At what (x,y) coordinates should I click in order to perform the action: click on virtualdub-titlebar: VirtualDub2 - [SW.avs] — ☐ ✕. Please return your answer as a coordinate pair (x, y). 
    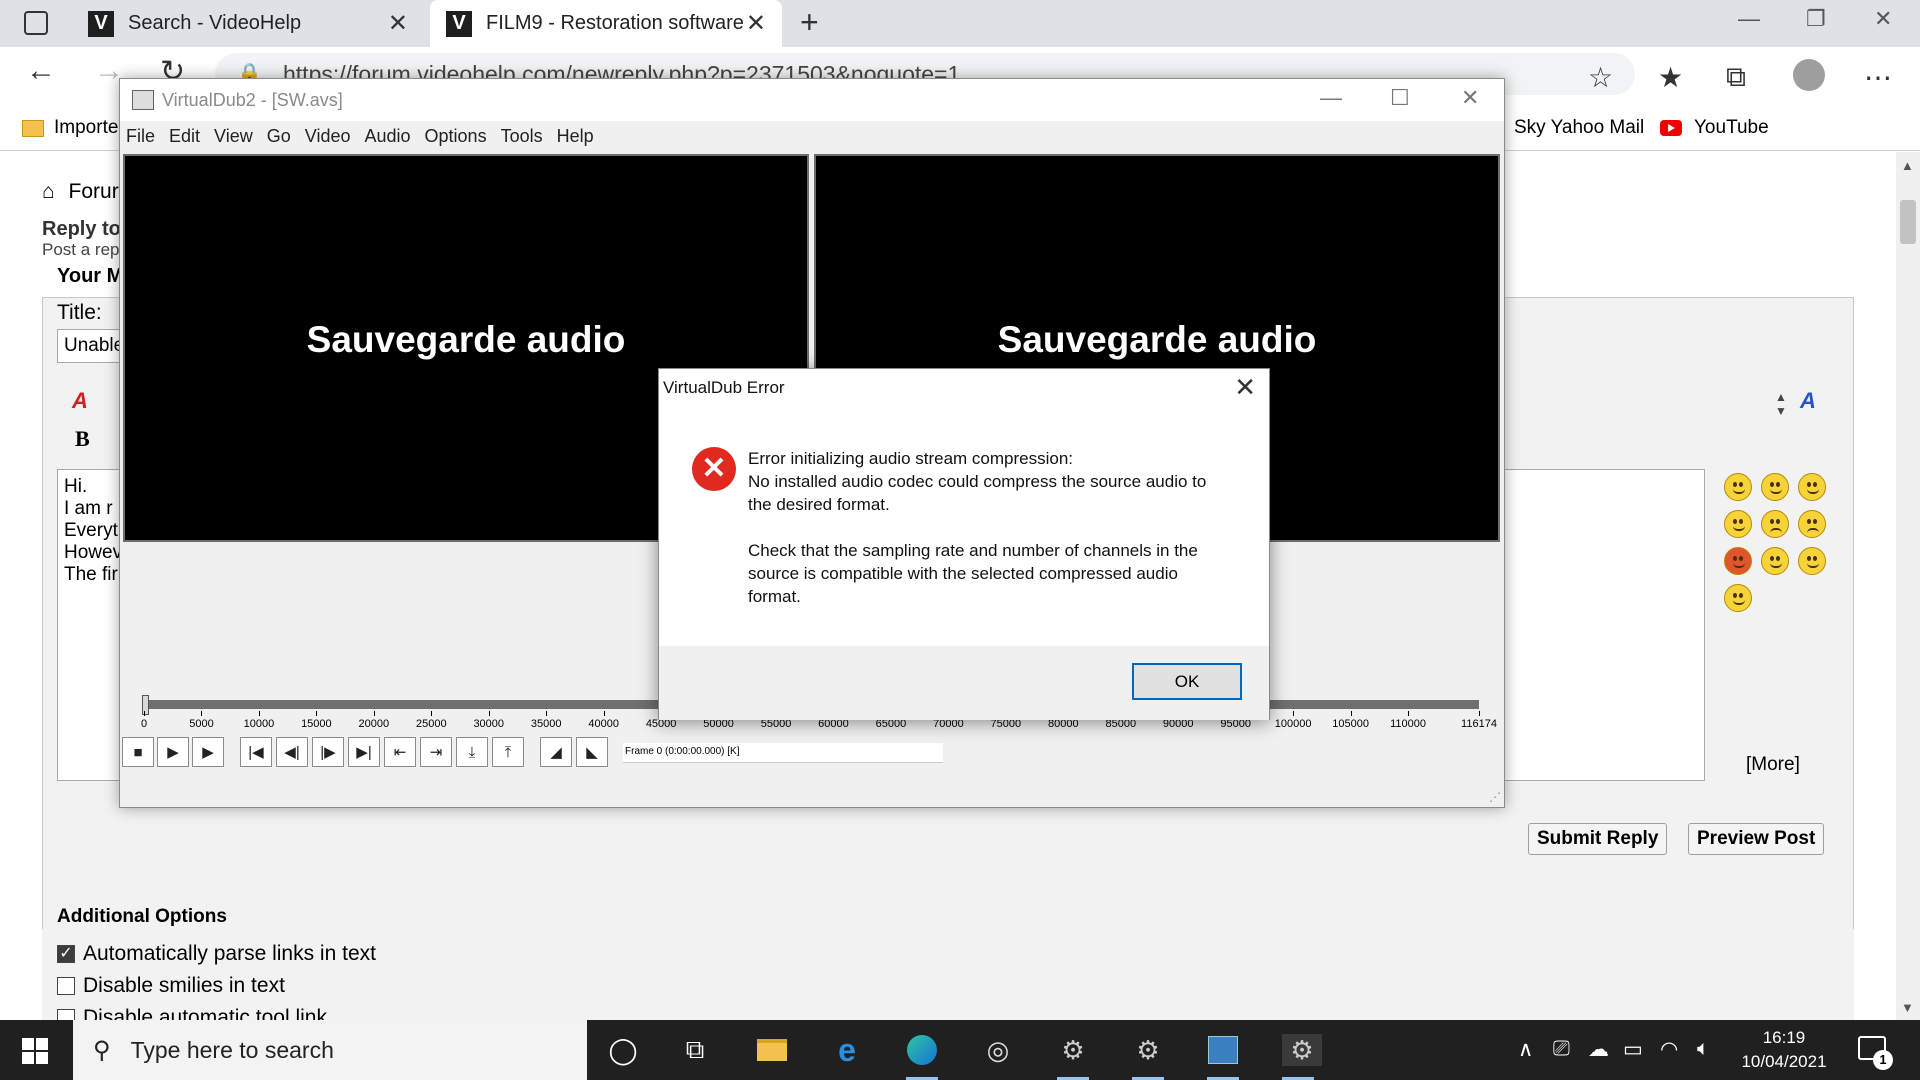
    Looking at the image, I should click on (812, 100).